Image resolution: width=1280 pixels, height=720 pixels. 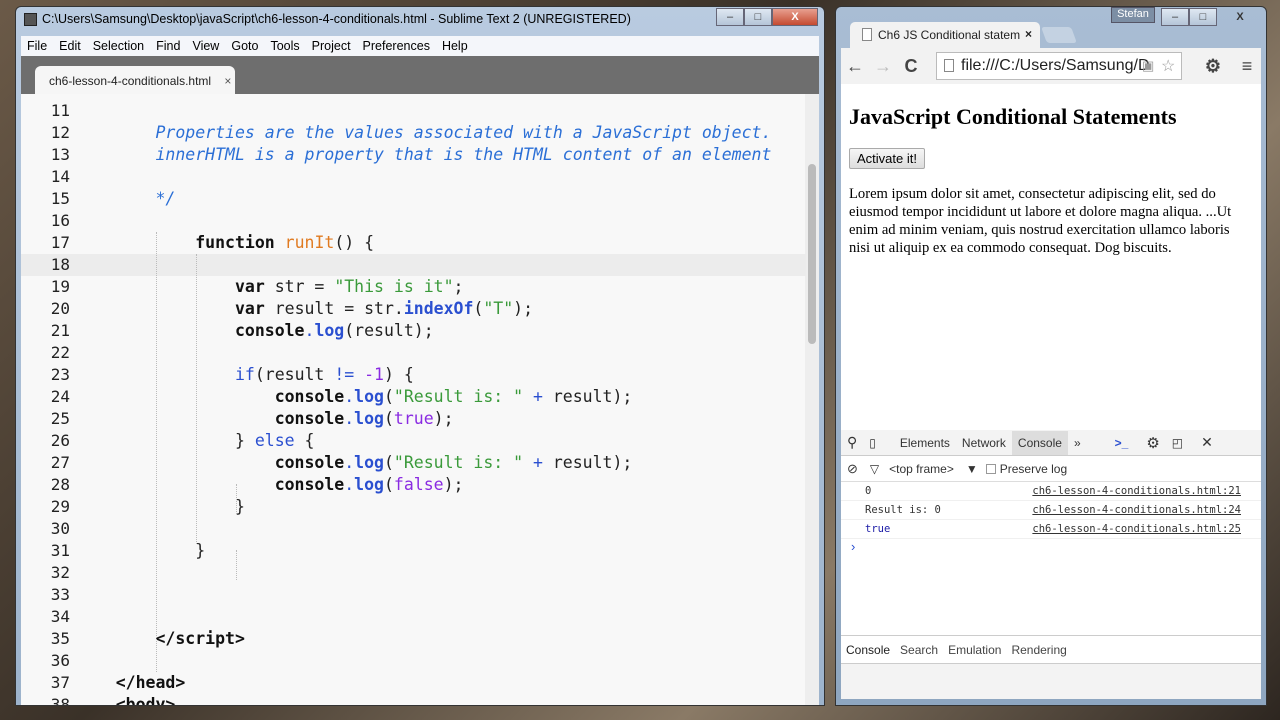 I want to click on code-line: 25 console.log(true);, so click(x=413, y=419).